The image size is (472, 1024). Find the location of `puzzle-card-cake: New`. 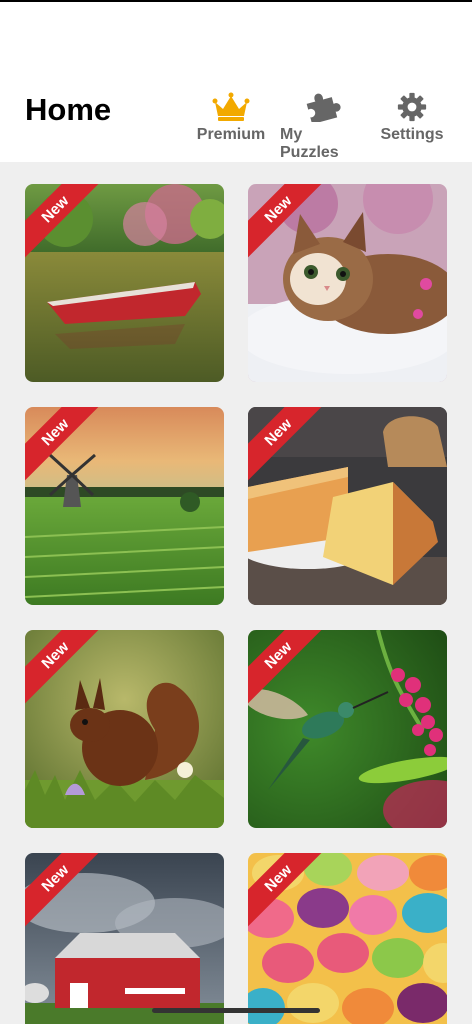

puzzle-card-cake: New is located at coordinates (347, 506).